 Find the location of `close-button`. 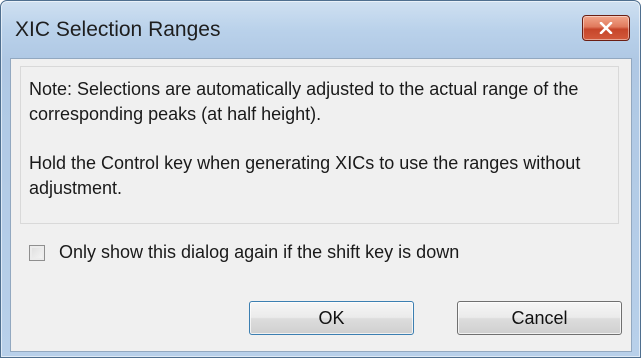

close-button is located at coordinates (606, 28).